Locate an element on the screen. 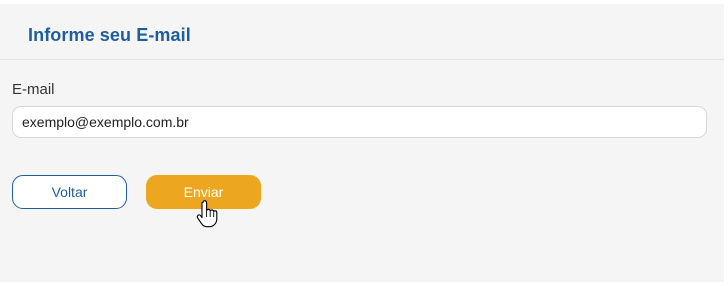 This screenshot has width=728, height=286. email-label: E-mail is located at coordinates (33, 89).